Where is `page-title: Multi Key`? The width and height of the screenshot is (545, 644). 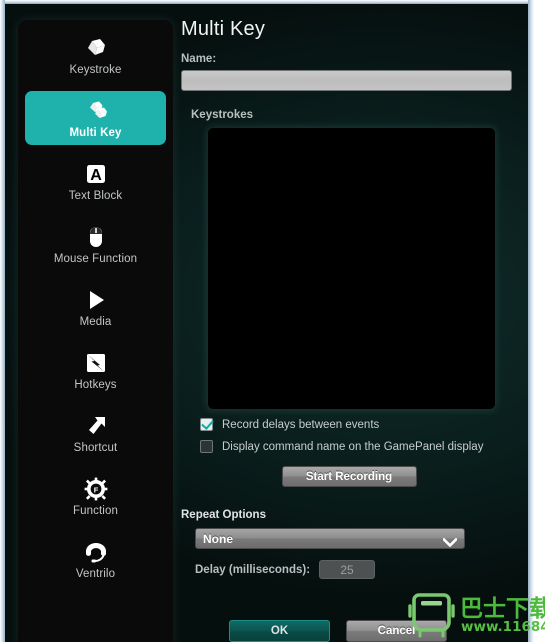
page-title: Multi Key is located at coordinates (223, 29).